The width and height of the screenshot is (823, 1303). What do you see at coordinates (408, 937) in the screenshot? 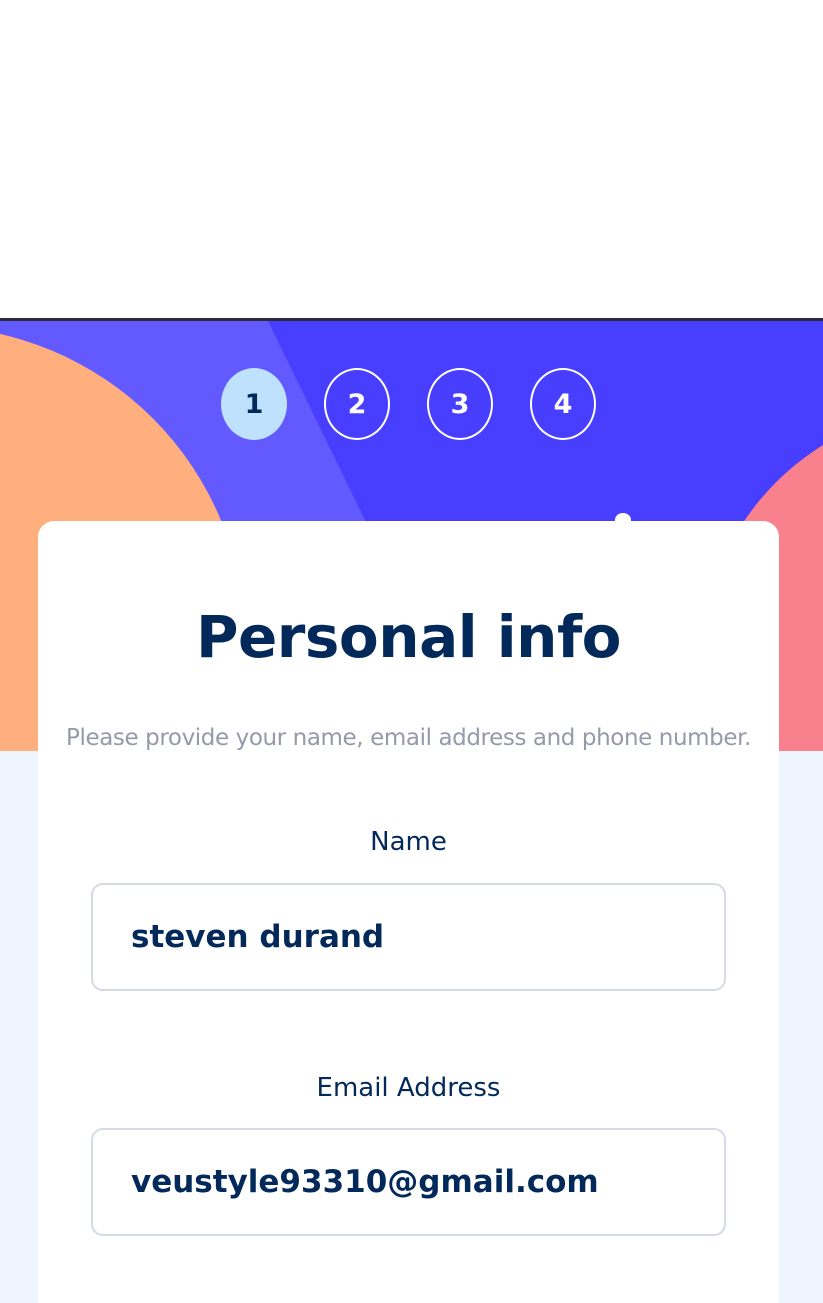
I see `name-field` at bounding box center [408, 937].